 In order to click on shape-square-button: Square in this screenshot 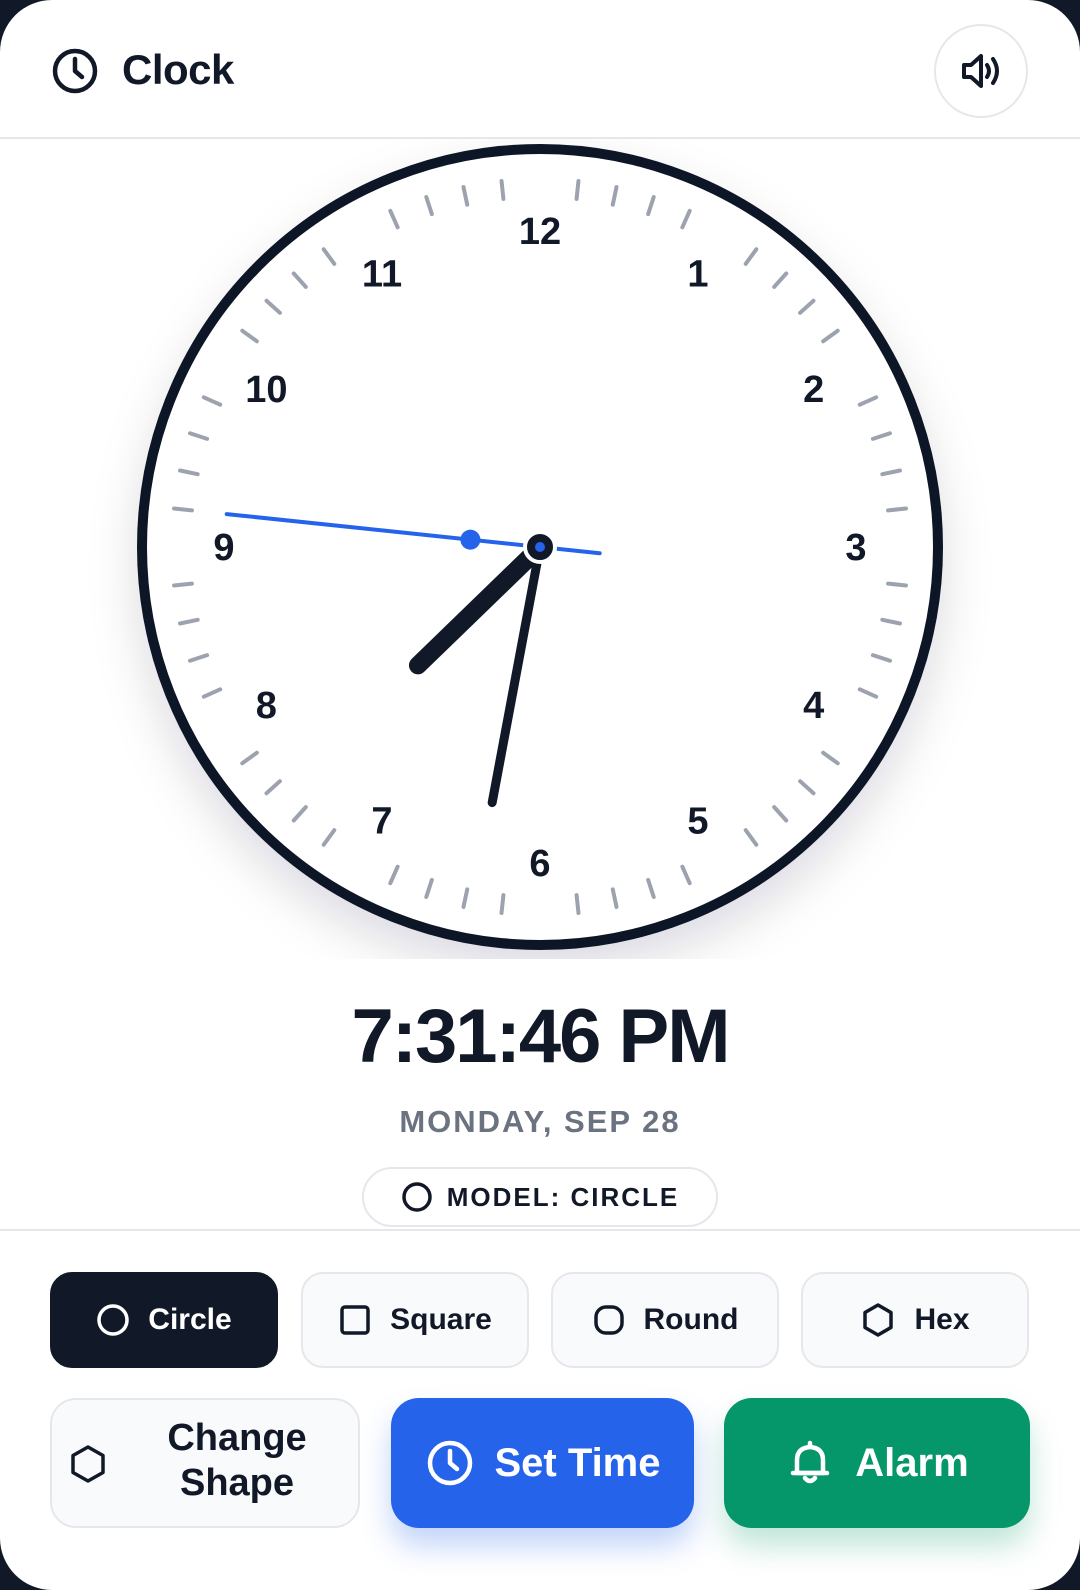, I will do `click(415, 1320)`.